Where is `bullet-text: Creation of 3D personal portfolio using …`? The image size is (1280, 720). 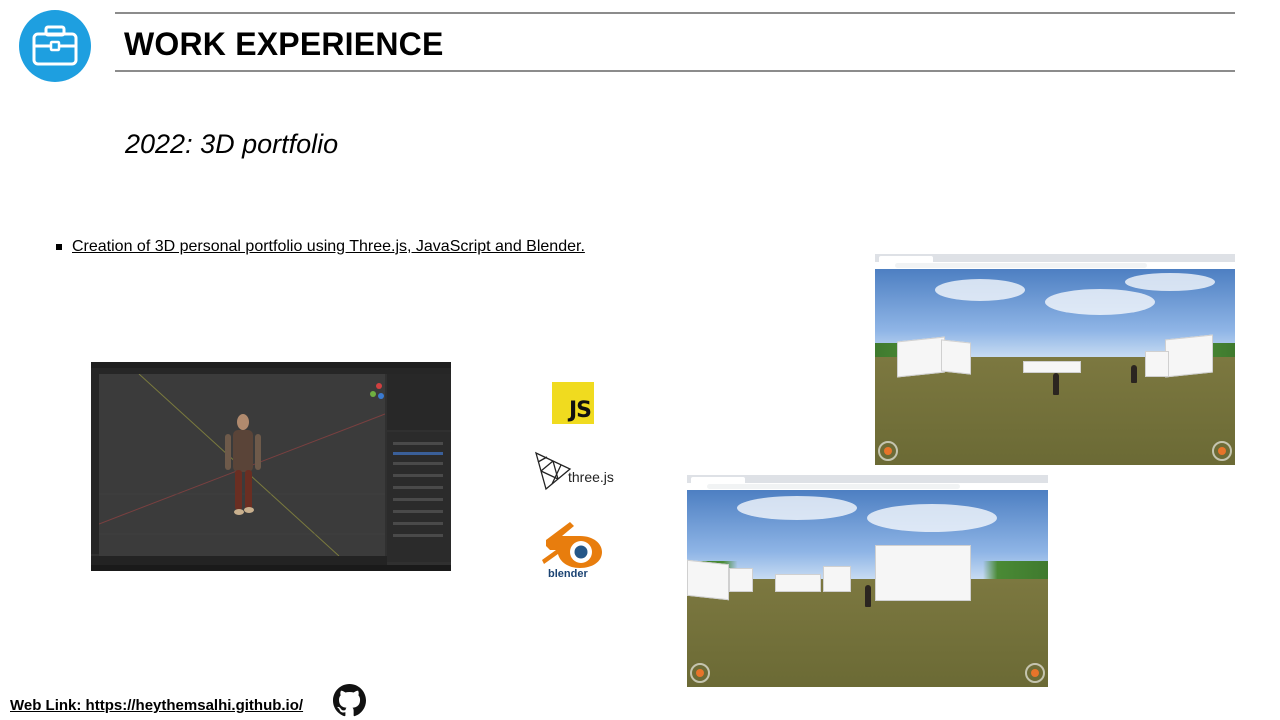 bullet-text: Creation of 3D personal portfolio using … is located at coordinates (328, 247).